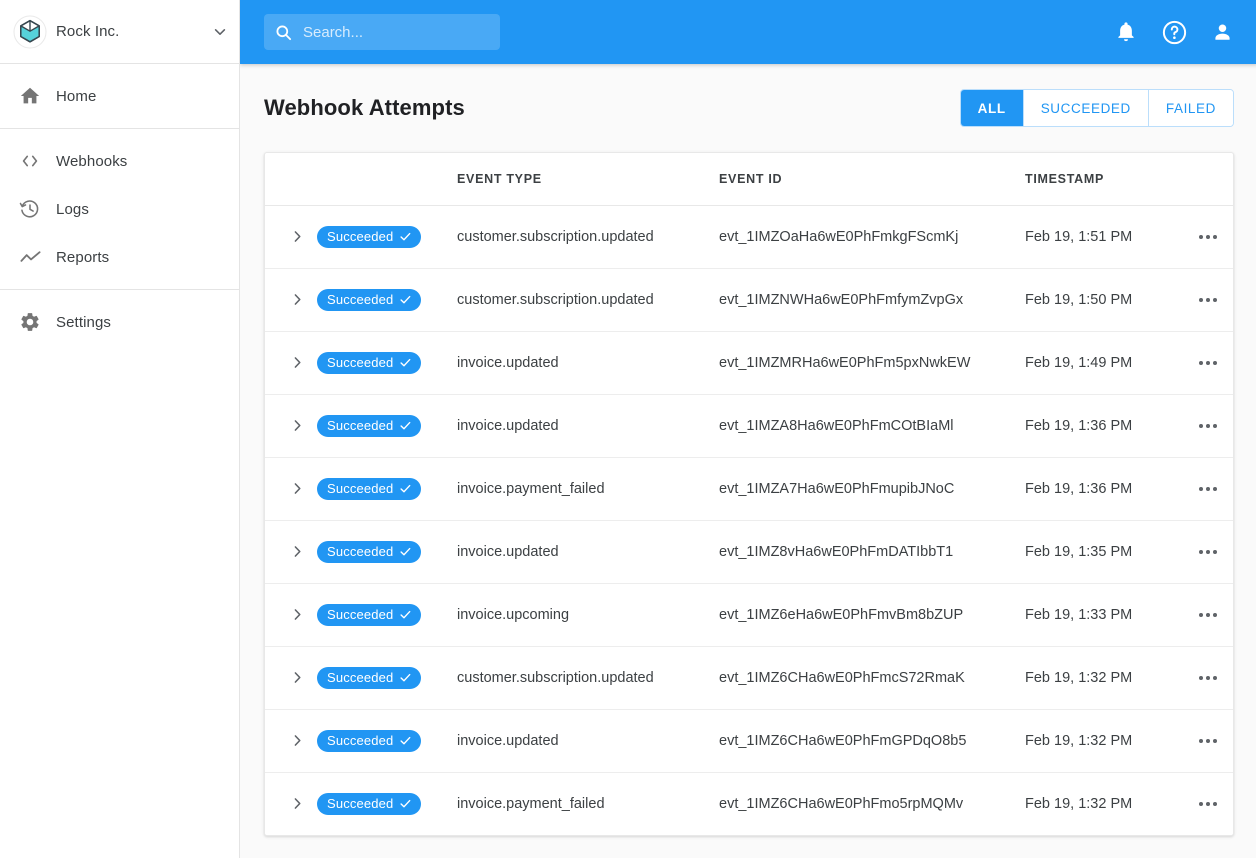  Describe the element at coordinates (872, 552) in the screenshot. I see `row-event-id: evt_1IMZ8vHa6wE0PhFmDATIbbT1` at that location.